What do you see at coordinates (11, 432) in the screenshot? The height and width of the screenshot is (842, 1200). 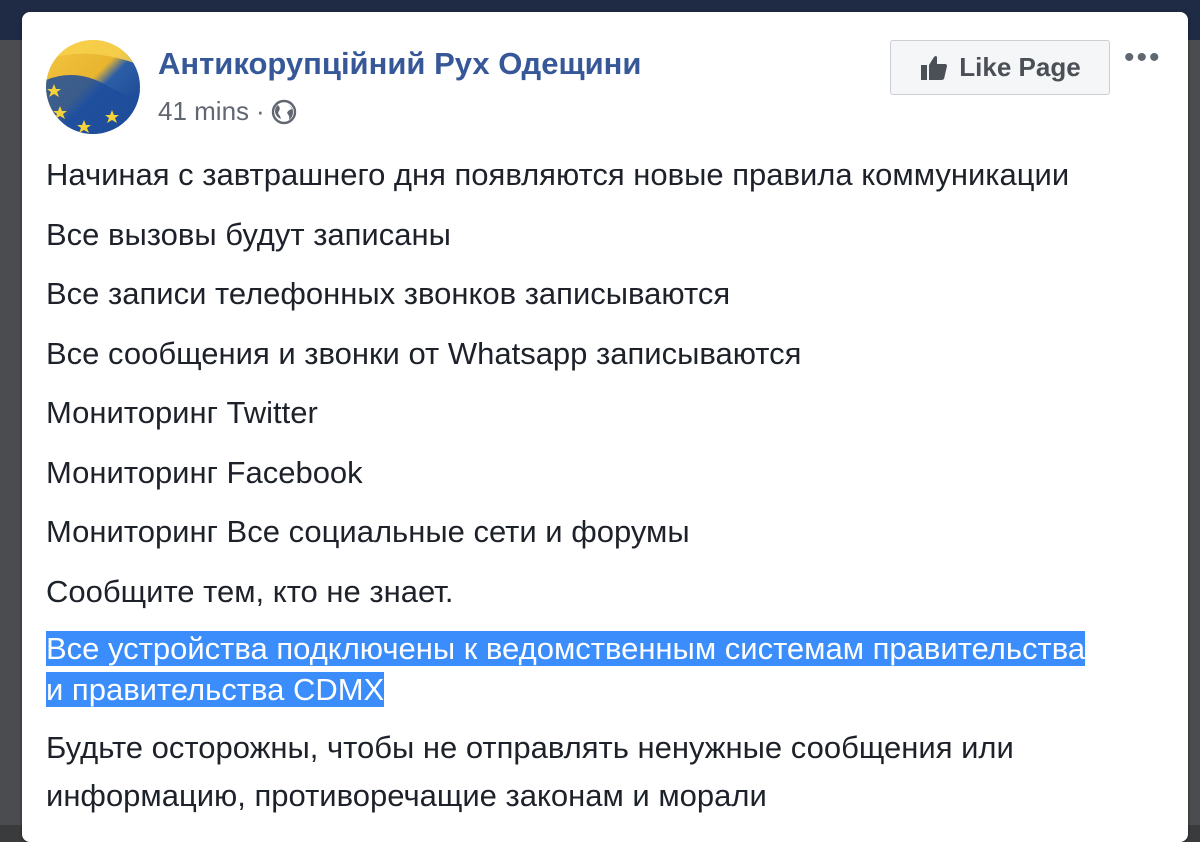 I see `background-left-strip` at bounding box center [11, 432].